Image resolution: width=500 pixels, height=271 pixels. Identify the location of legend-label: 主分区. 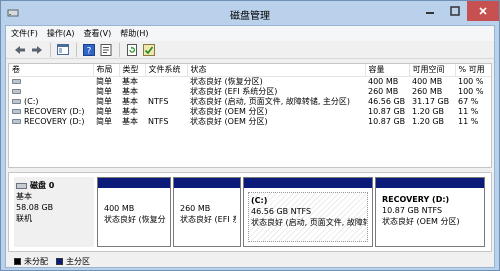
(78, 261).